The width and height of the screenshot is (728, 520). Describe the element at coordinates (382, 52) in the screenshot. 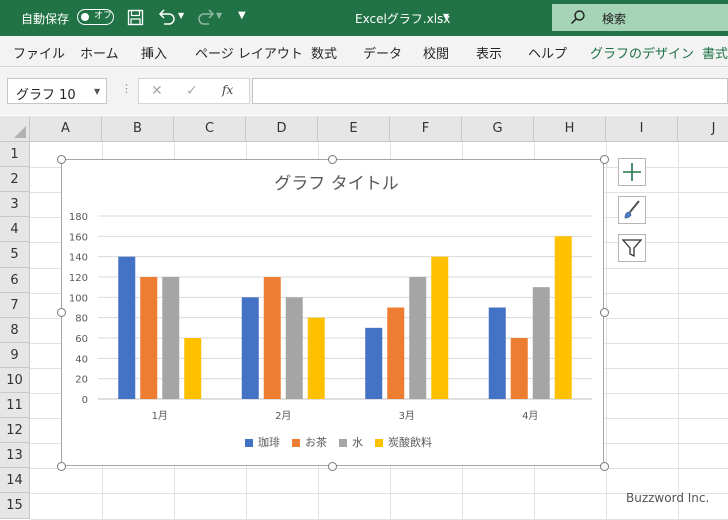

I see `tab-data: データ` at that location.